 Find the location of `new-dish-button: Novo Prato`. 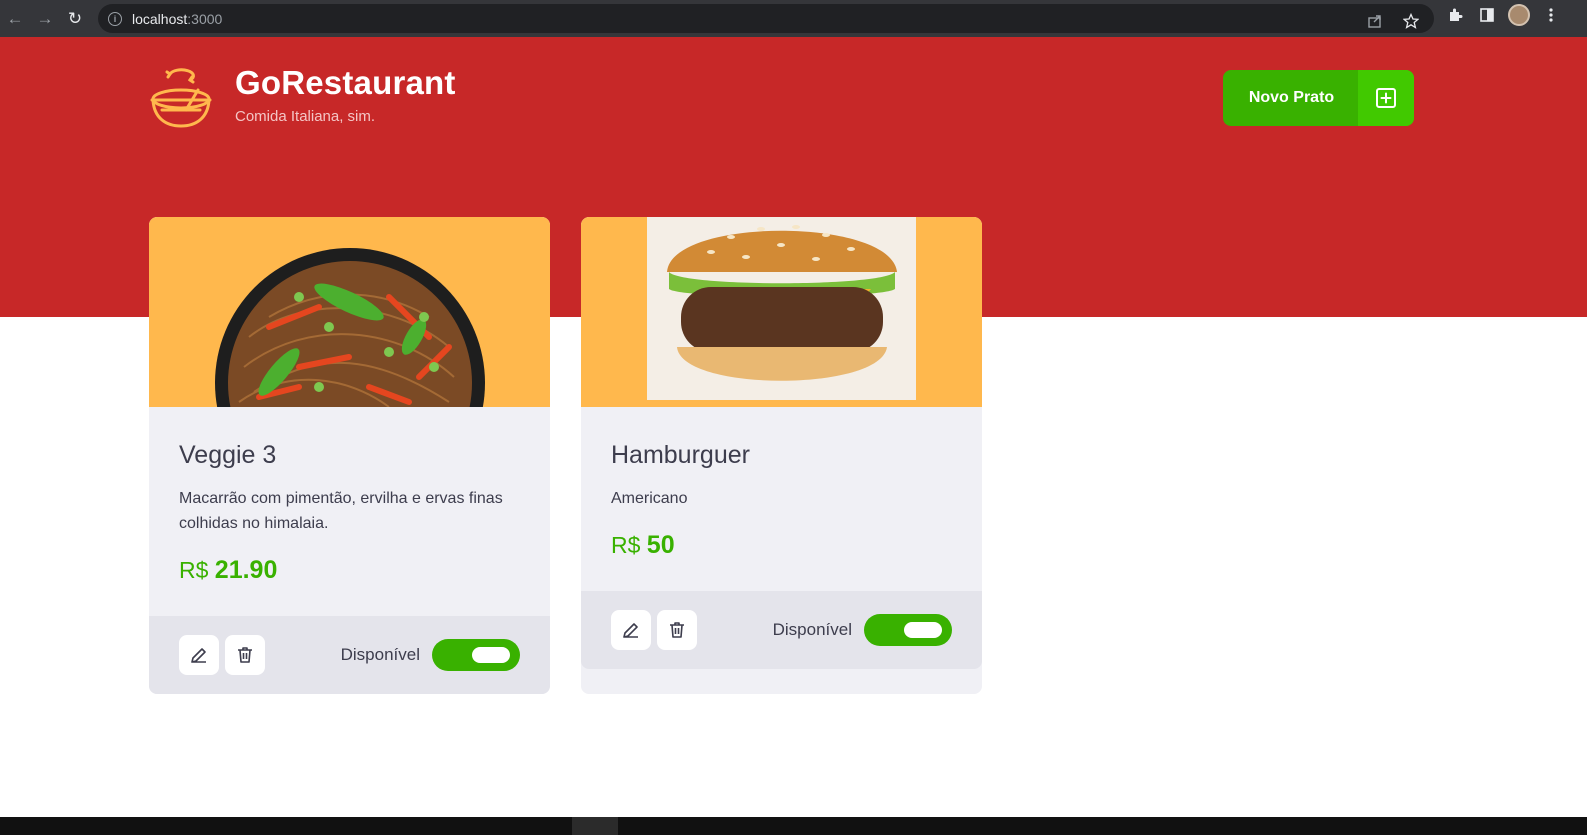

new-dish-button: Novo Prato is located at coordinates (1318, 98).